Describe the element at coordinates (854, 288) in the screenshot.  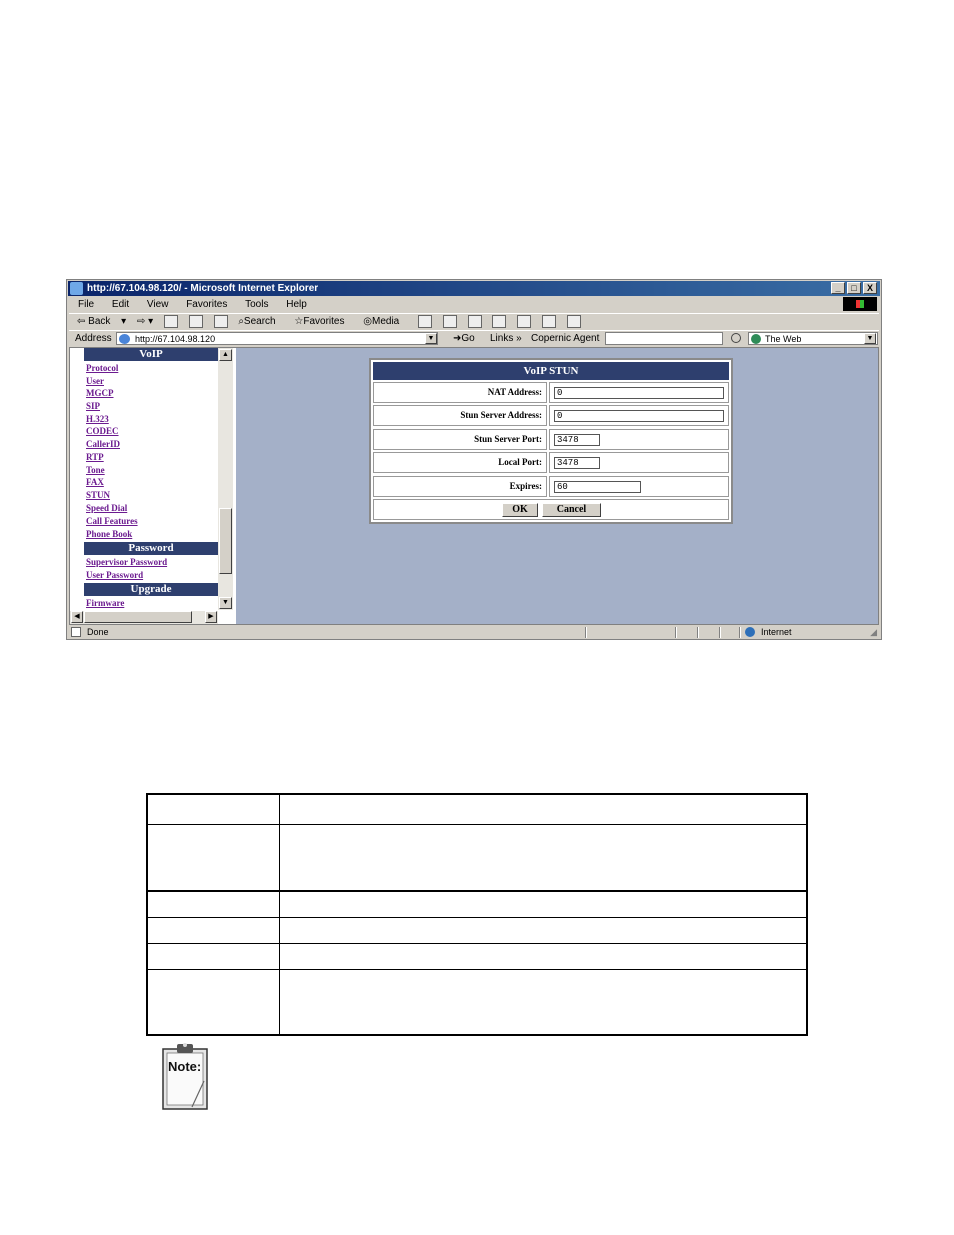
I see `maximize-button: □` at that location.